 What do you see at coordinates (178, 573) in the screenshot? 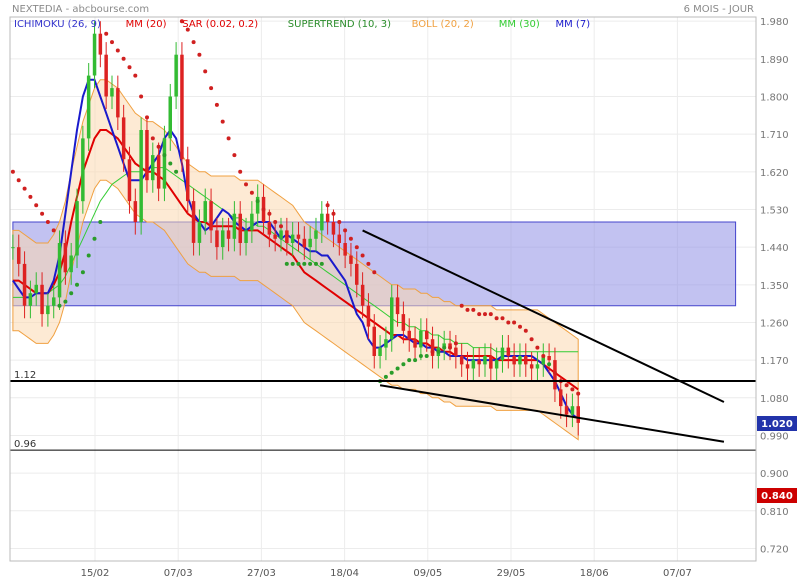
I see `x-tick-label: 07/03` at bounding box center [178, 573].